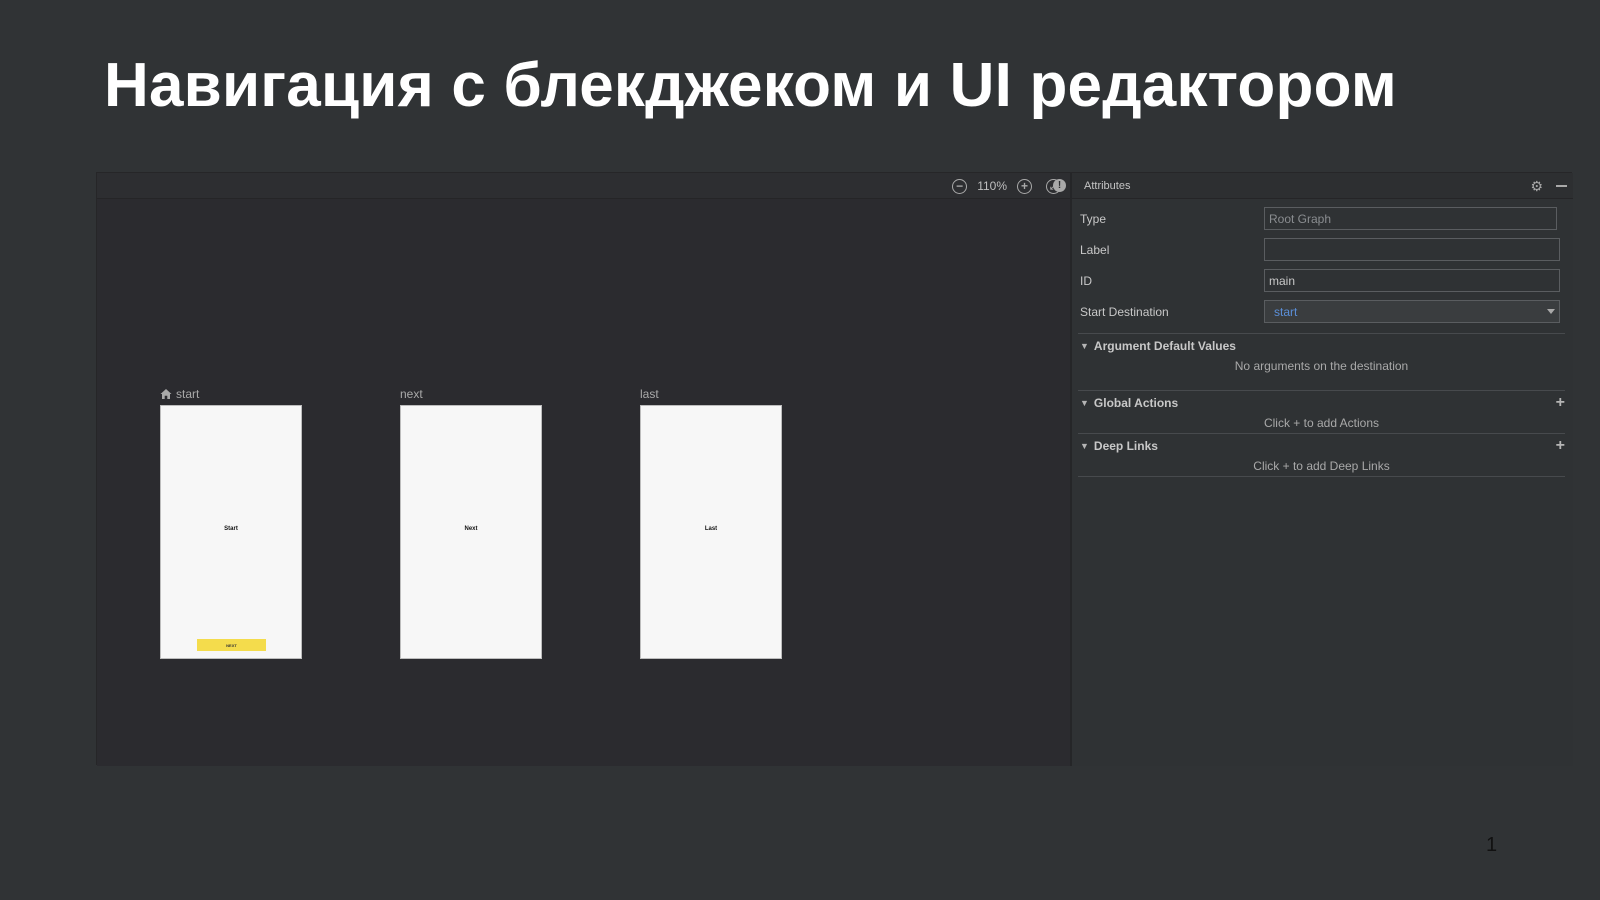 Image resolution: width=1600 pixels, height=900 pixels. Describe the element at coordinates (1093, 218) in the screenshot. I see `attr-label: Type` at that location.